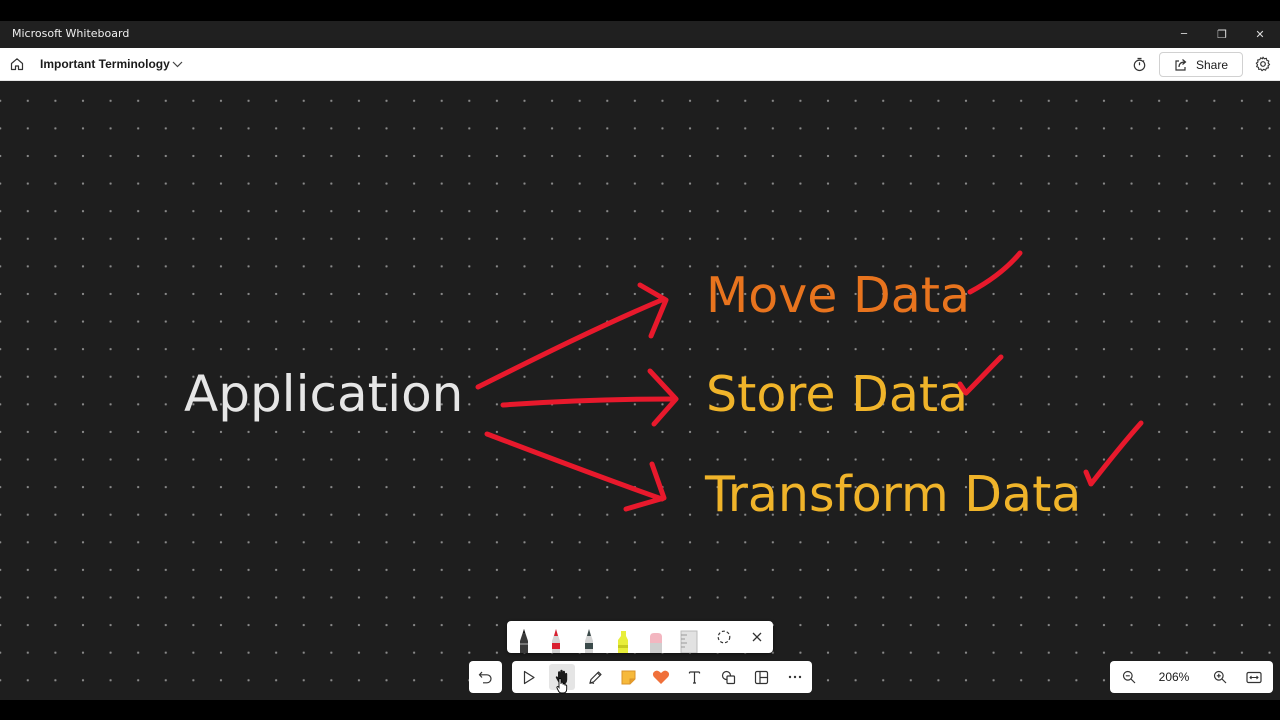  What do you see at coordinates (524, 638) in the screenshot?
I see `black-pen` at bounding box center [524, 638].